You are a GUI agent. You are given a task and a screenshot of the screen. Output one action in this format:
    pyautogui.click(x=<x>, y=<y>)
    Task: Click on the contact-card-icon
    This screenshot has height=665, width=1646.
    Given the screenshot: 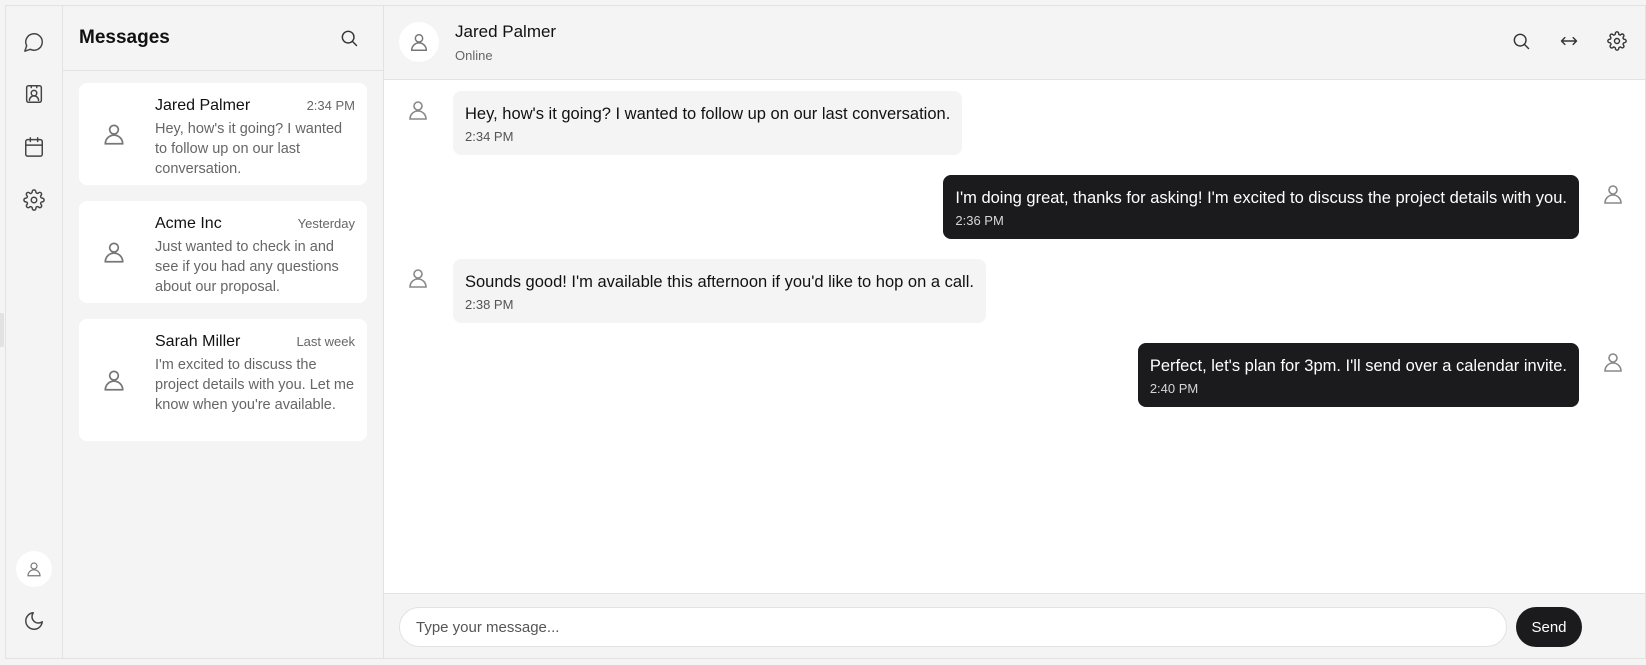 What is the action you would take?
    pyautogui.click(x=34, y=94)
    